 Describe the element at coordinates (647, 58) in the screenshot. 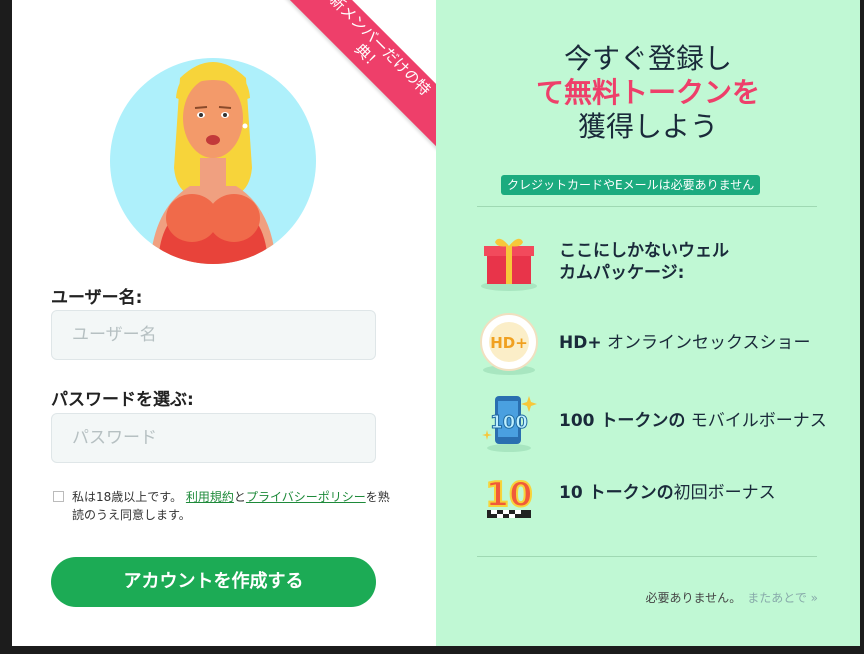

I see `headline-line-1: 今すぐ登録し` at that location.